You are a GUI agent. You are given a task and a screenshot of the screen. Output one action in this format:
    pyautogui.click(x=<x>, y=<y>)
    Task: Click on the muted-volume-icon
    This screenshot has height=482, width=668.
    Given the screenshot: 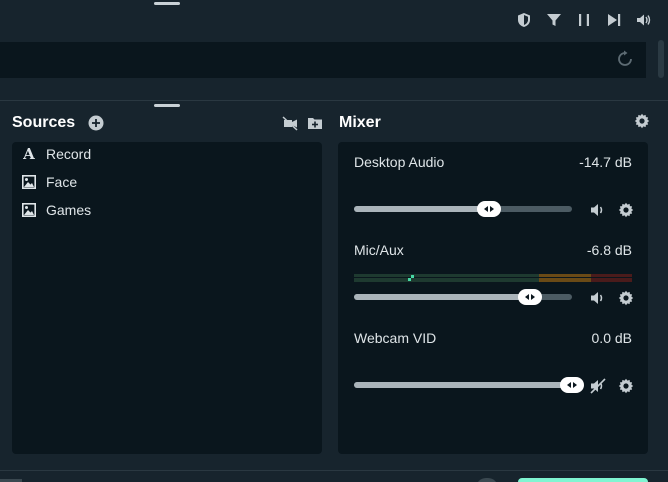 What is the action you would take?
    pyautogui.click(x=598, y=386)
    